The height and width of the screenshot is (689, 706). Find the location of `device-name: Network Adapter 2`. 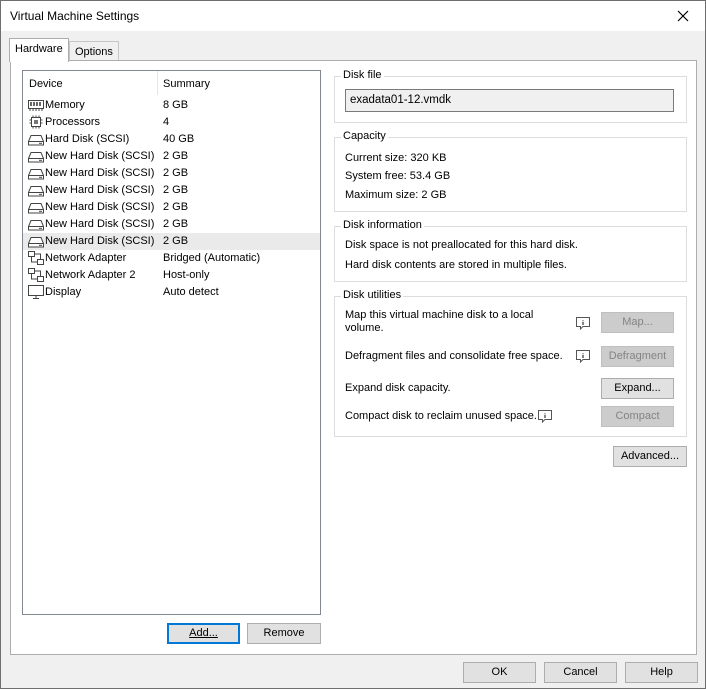

device-name: Network Adapter 2 is located at coordinates (90, 275).